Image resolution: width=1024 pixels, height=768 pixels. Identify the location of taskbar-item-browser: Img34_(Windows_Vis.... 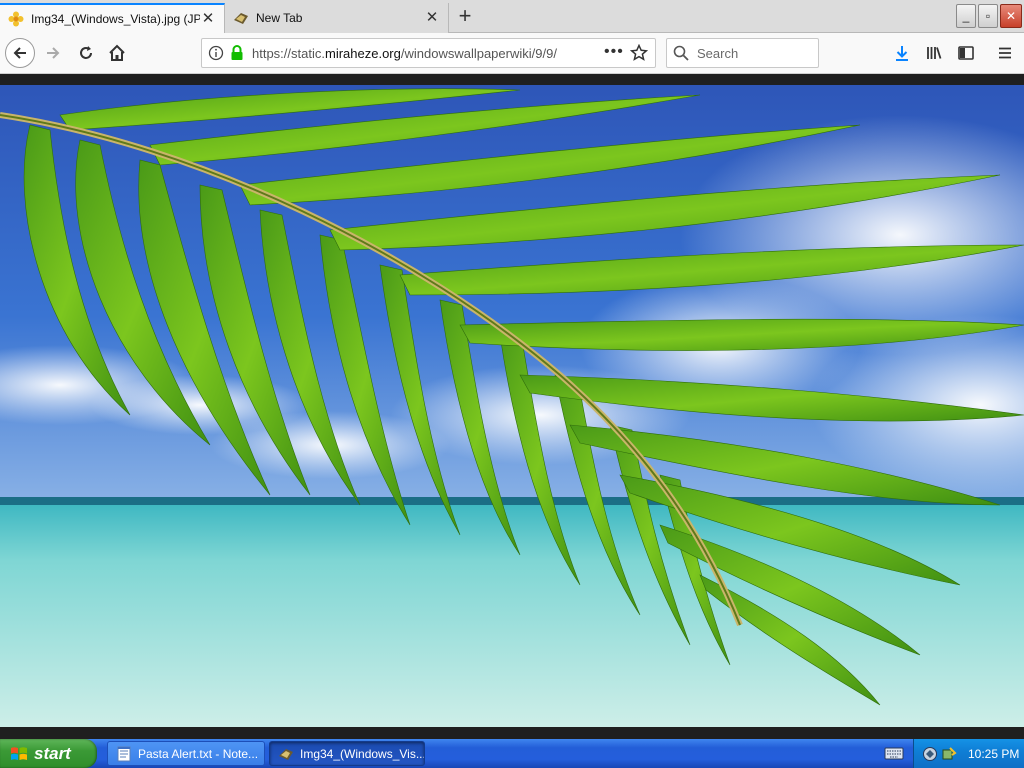
(347, 753).